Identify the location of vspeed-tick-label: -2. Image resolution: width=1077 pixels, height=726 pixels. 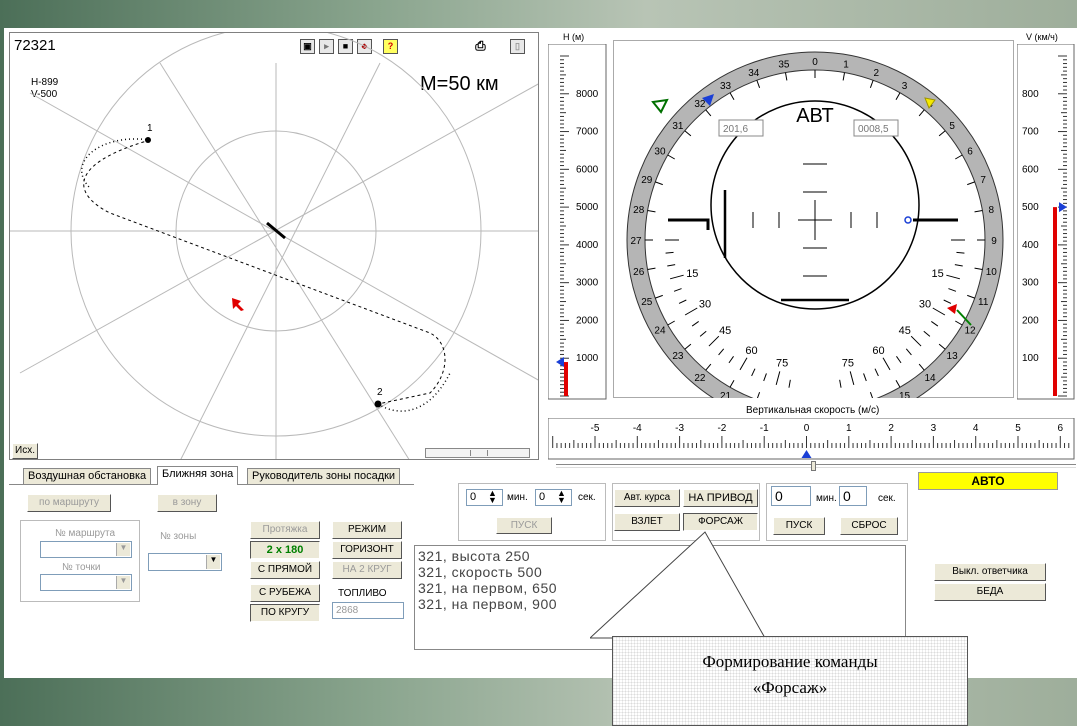
(721, 428).